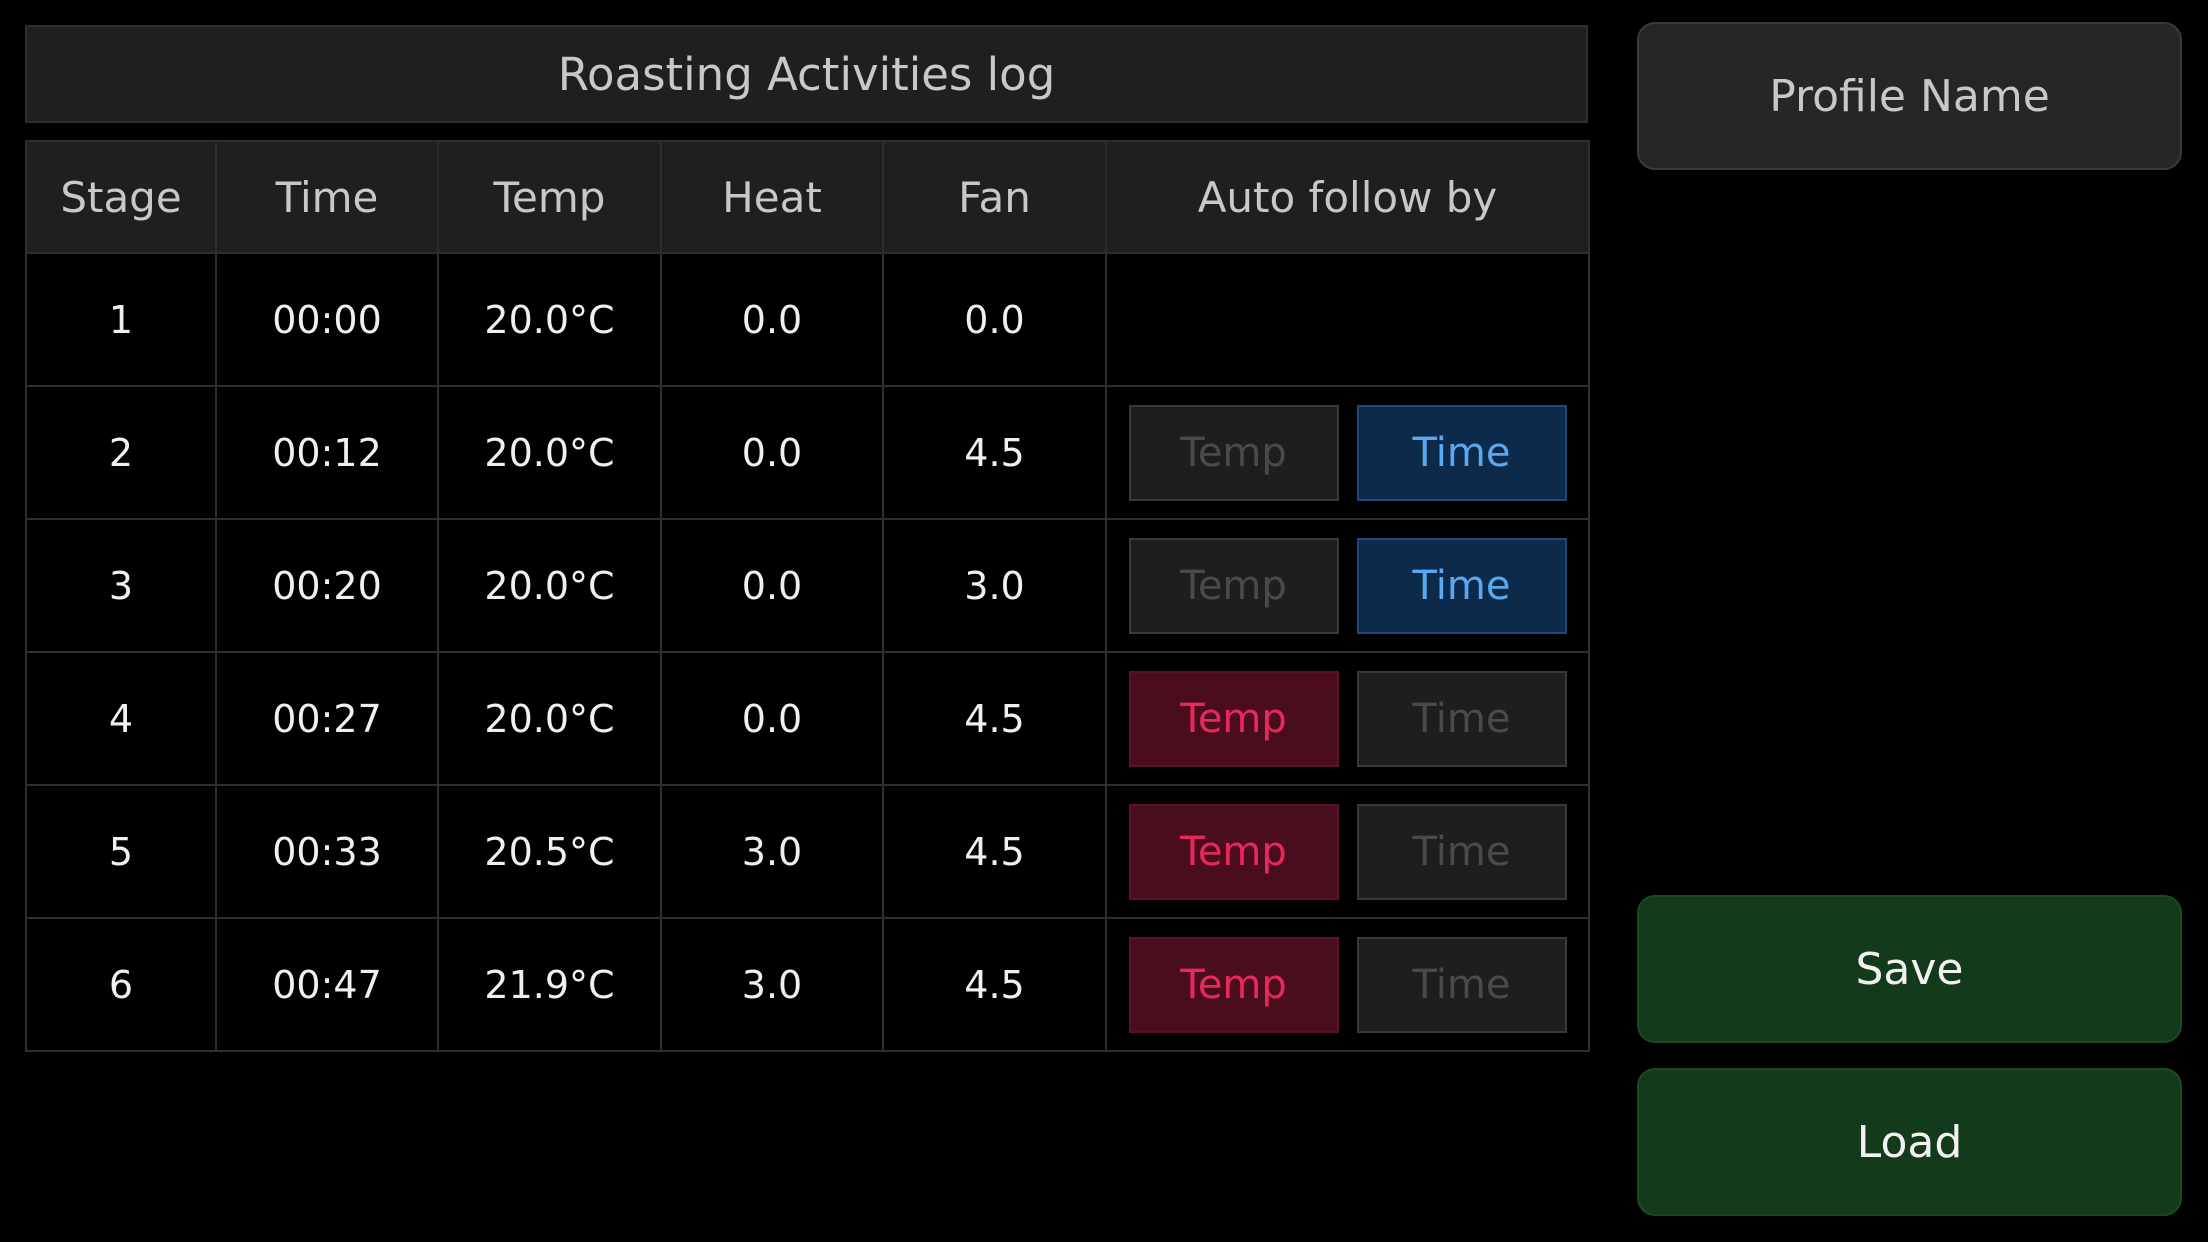 This screenshot has height=1242, width=2208. I want to click on cell-time: 00:27, so click(327, 718).